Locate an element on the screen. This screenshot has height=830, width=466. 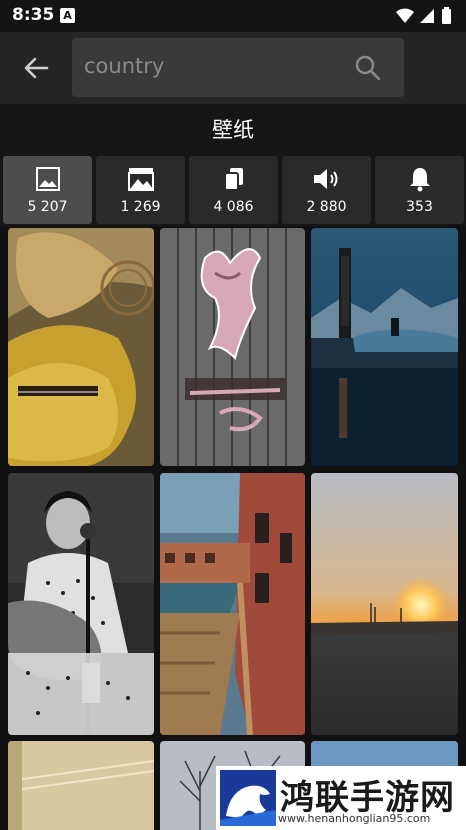
tab-notifications: 353 is located at coordinates (419, 190).